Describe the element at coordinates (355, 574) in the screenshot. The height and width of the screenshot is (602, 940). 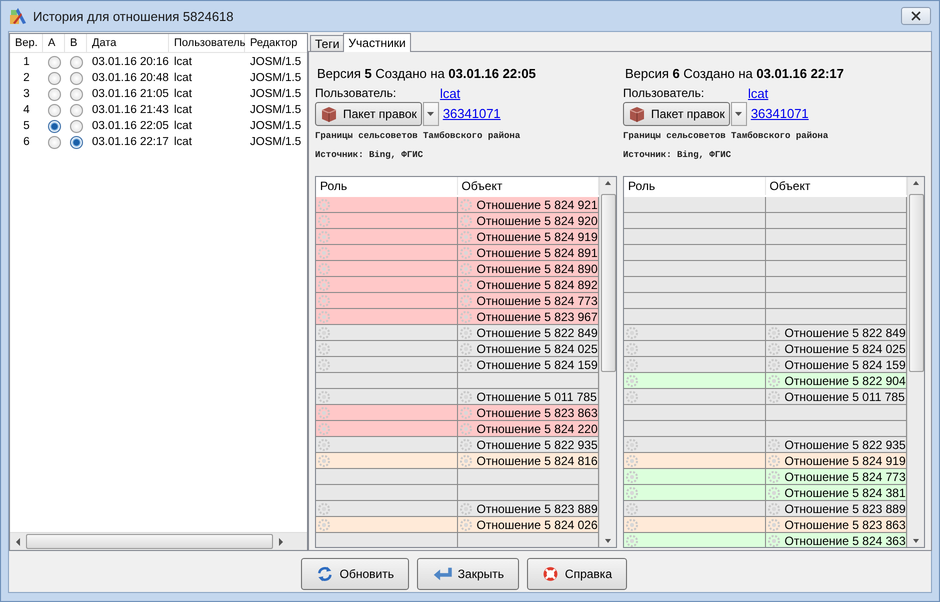
I see `dialog-button: Обновить` at that location.